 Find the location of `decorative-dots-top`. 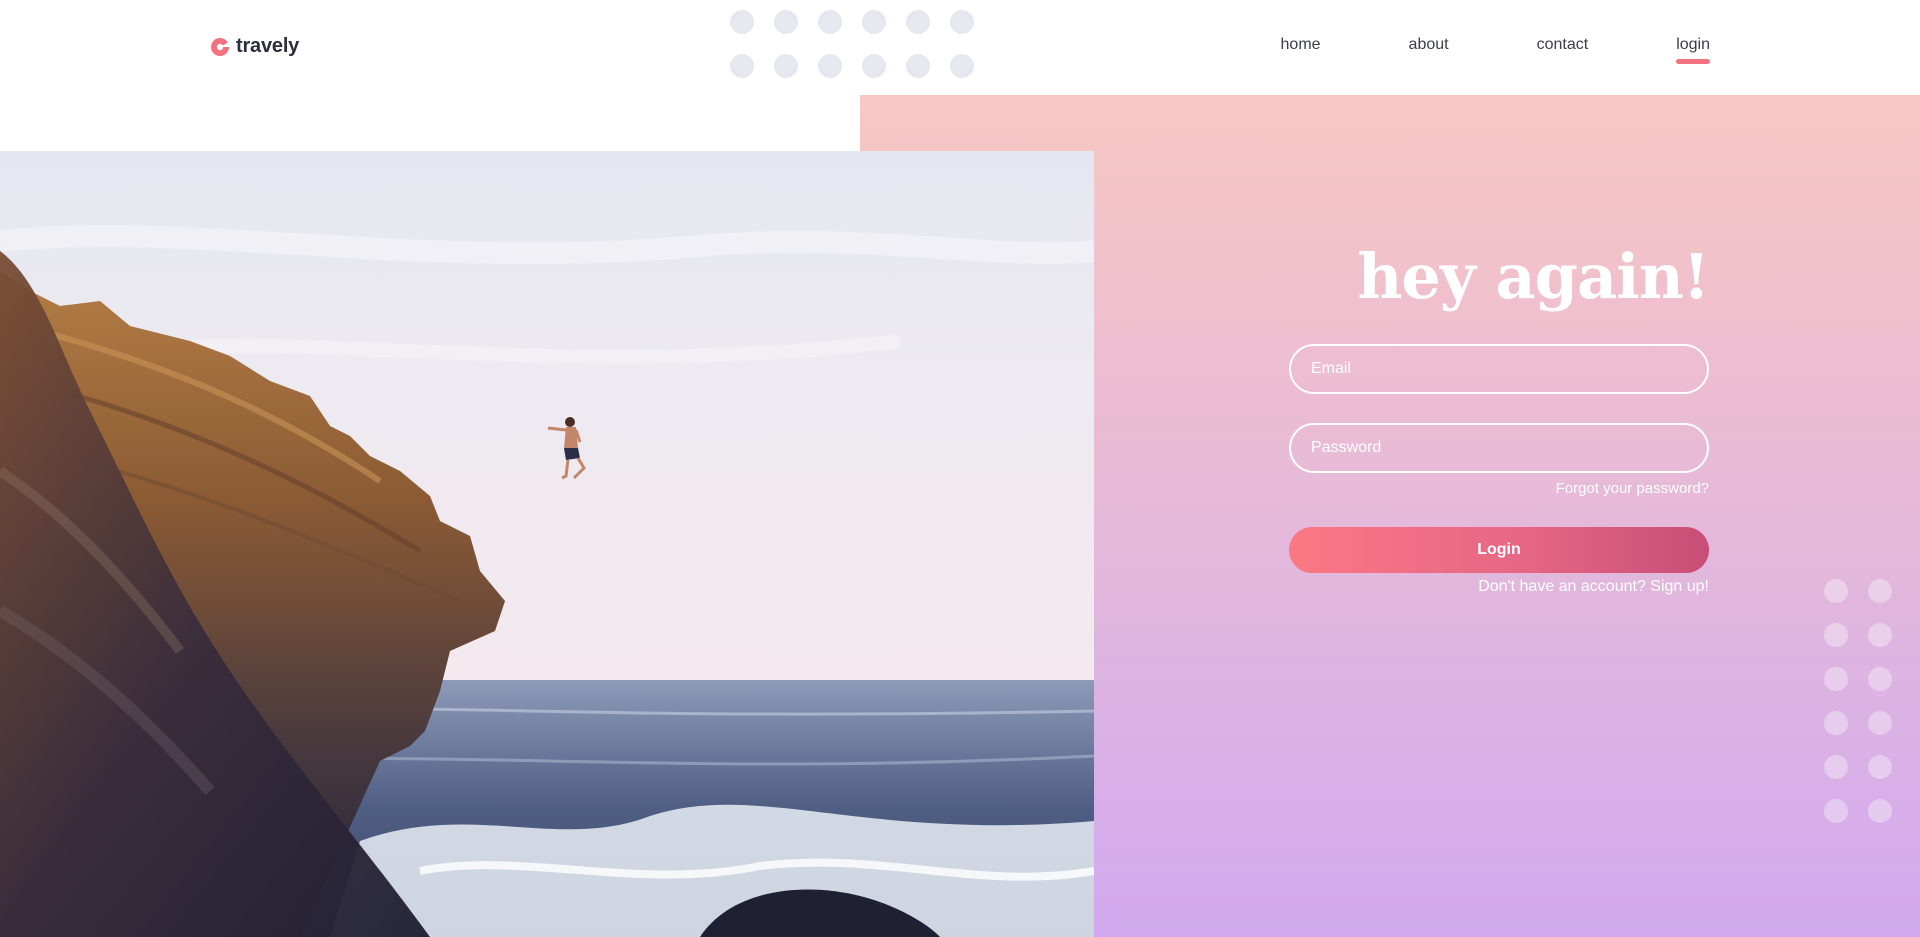

decorative-dots-top is located at coordinates (852, 44).